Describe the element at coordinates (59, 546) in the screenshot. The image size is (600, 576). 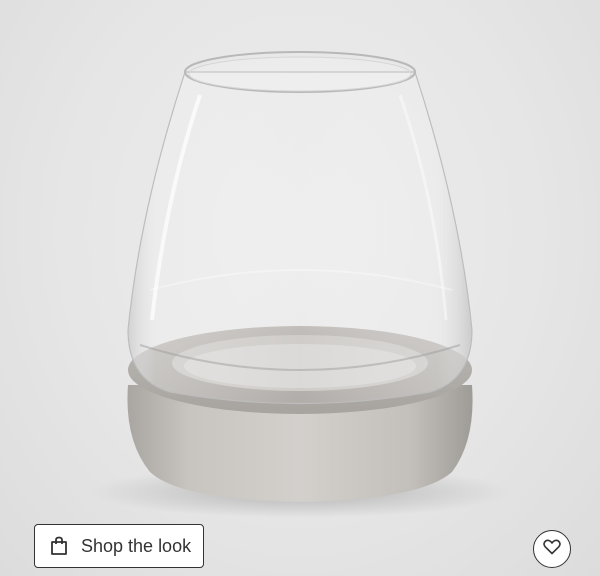
I see `shopping-bag-icon` at that location.